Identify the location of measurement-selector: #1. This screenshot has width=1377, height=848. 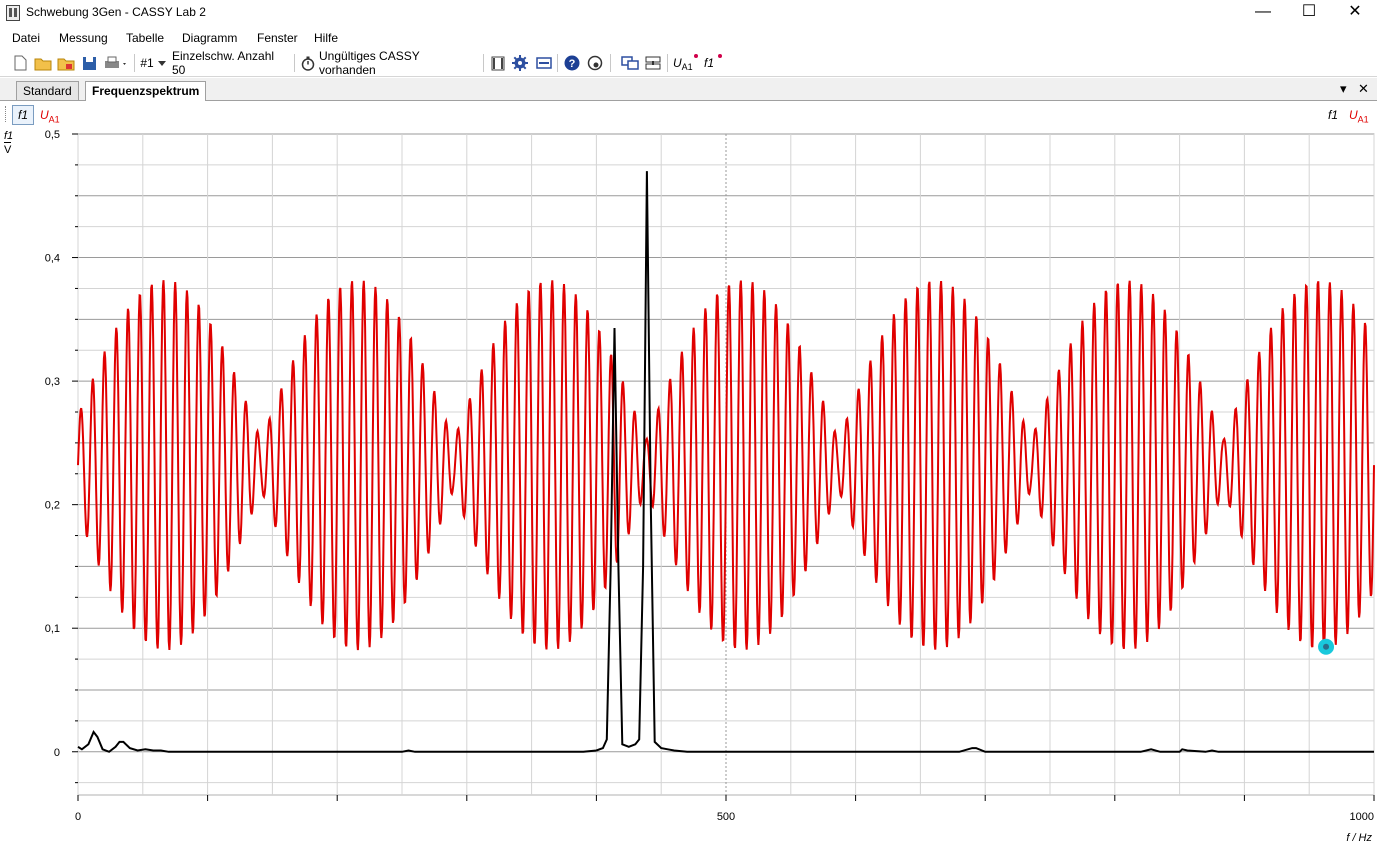
(147, 63).